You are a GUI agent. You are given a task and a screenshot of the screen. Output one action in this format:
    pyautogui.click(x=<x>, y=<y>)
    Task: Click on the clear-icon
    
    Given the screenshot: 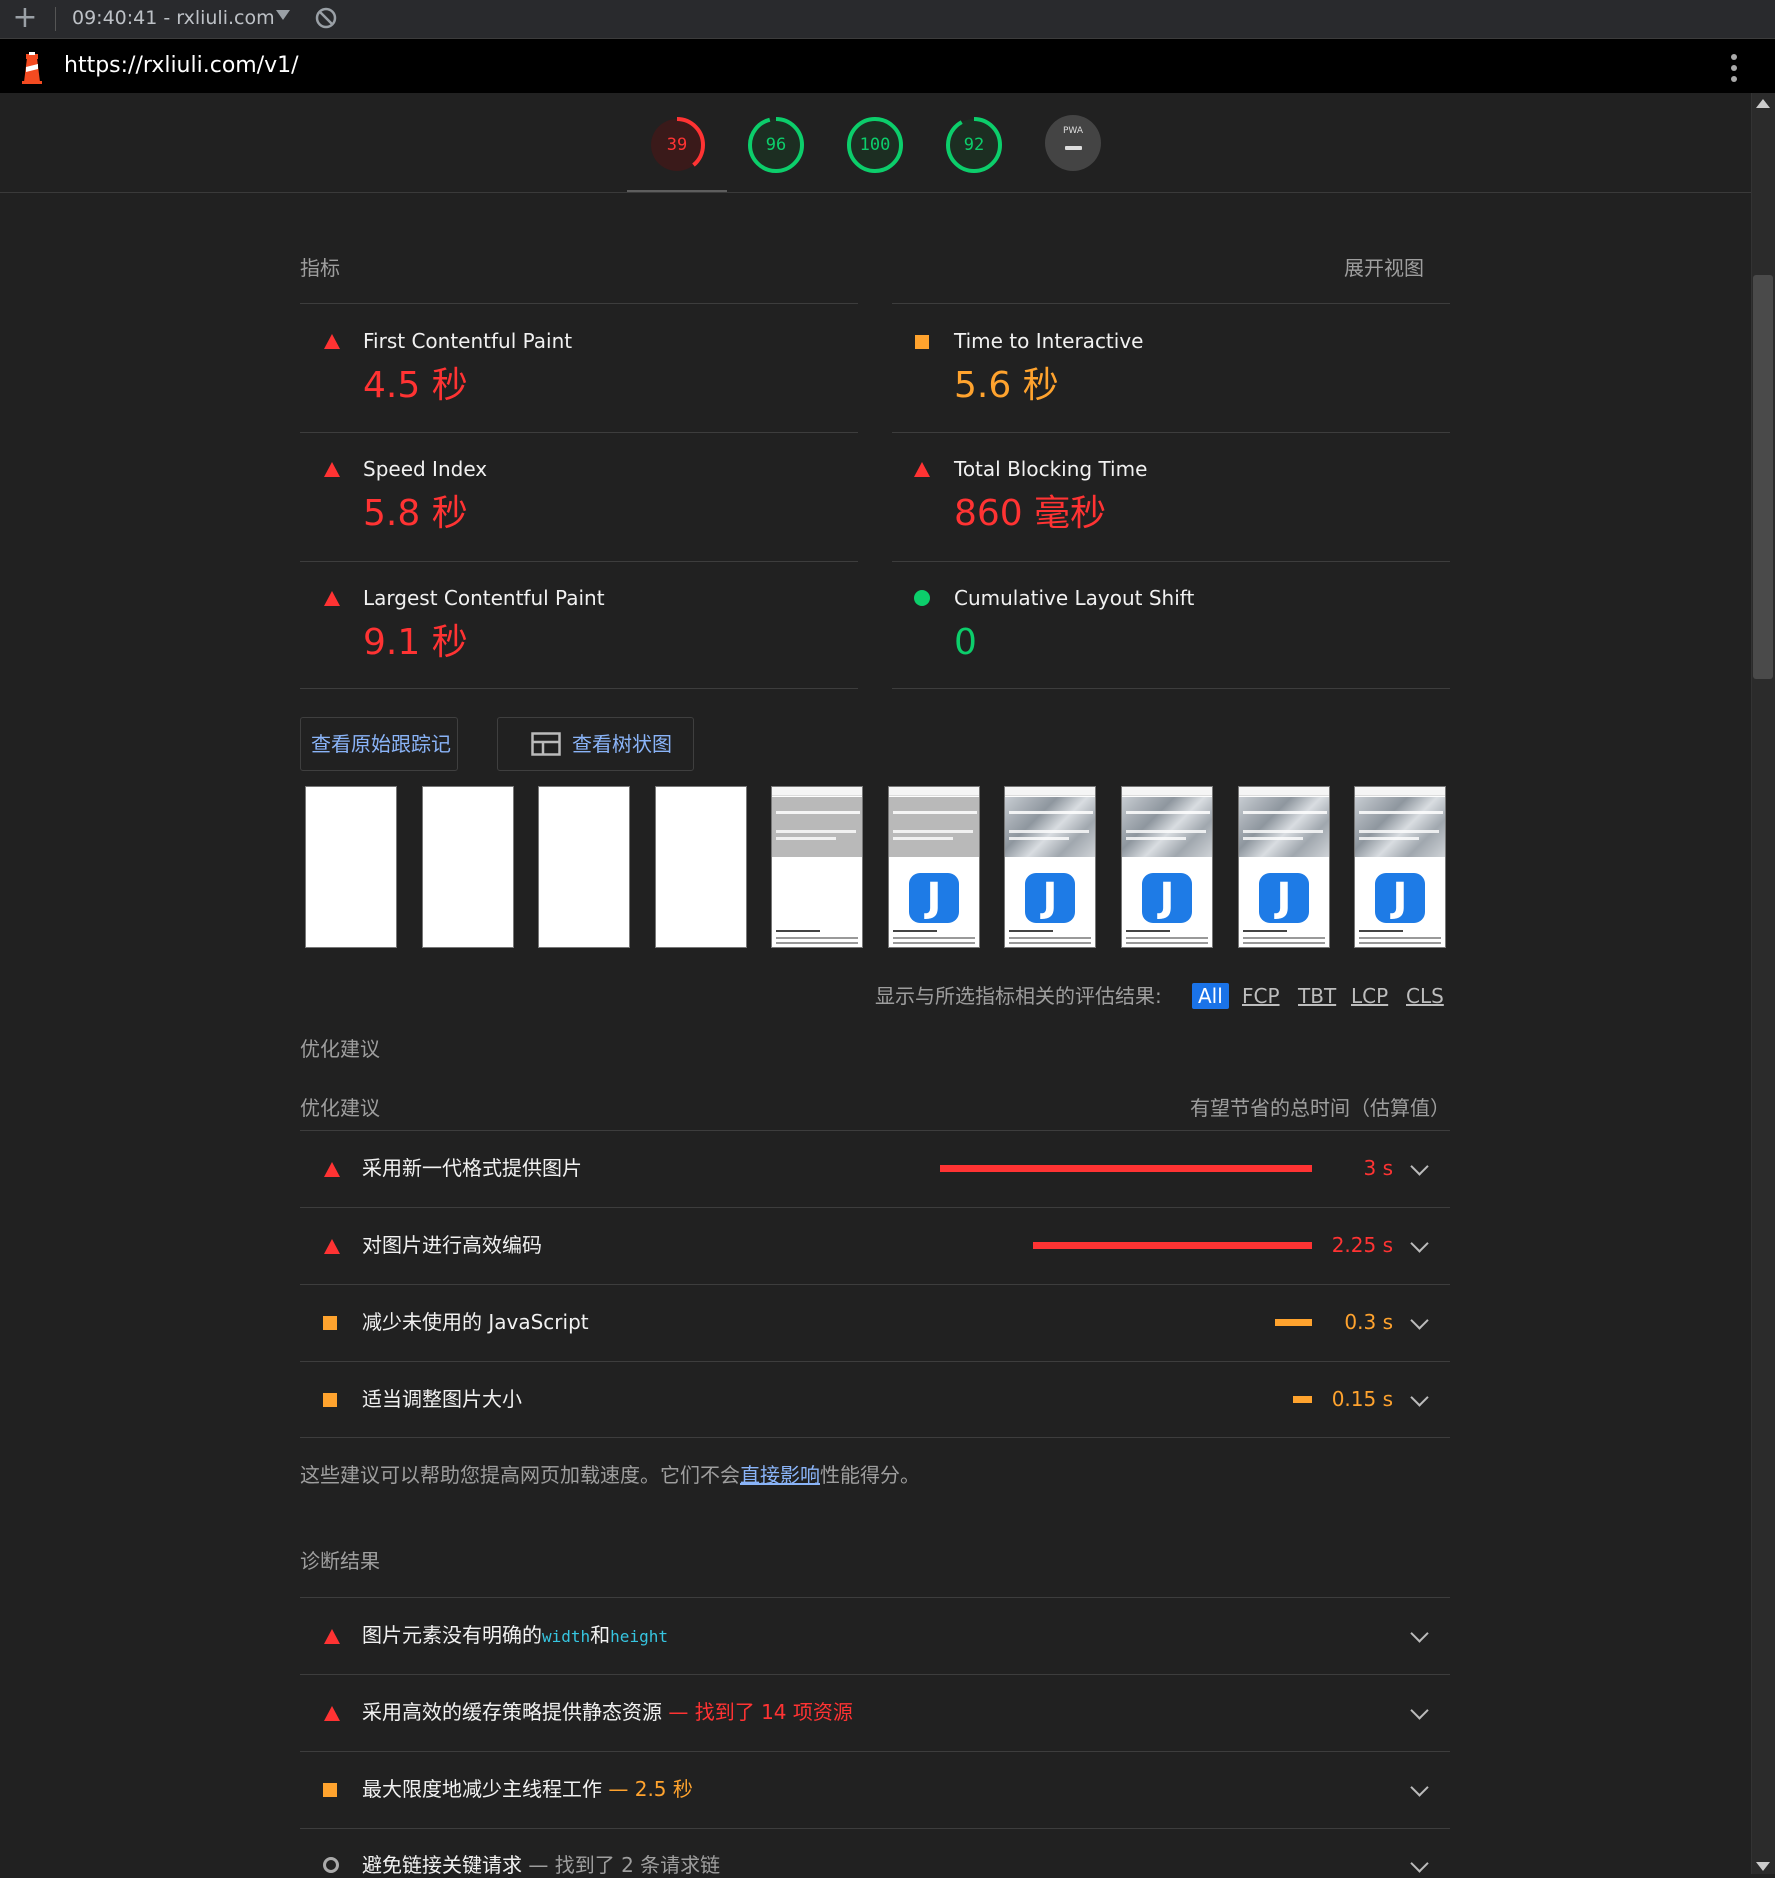 What is the action you would take?
    pyautogui.click(x=326, y=18)
    